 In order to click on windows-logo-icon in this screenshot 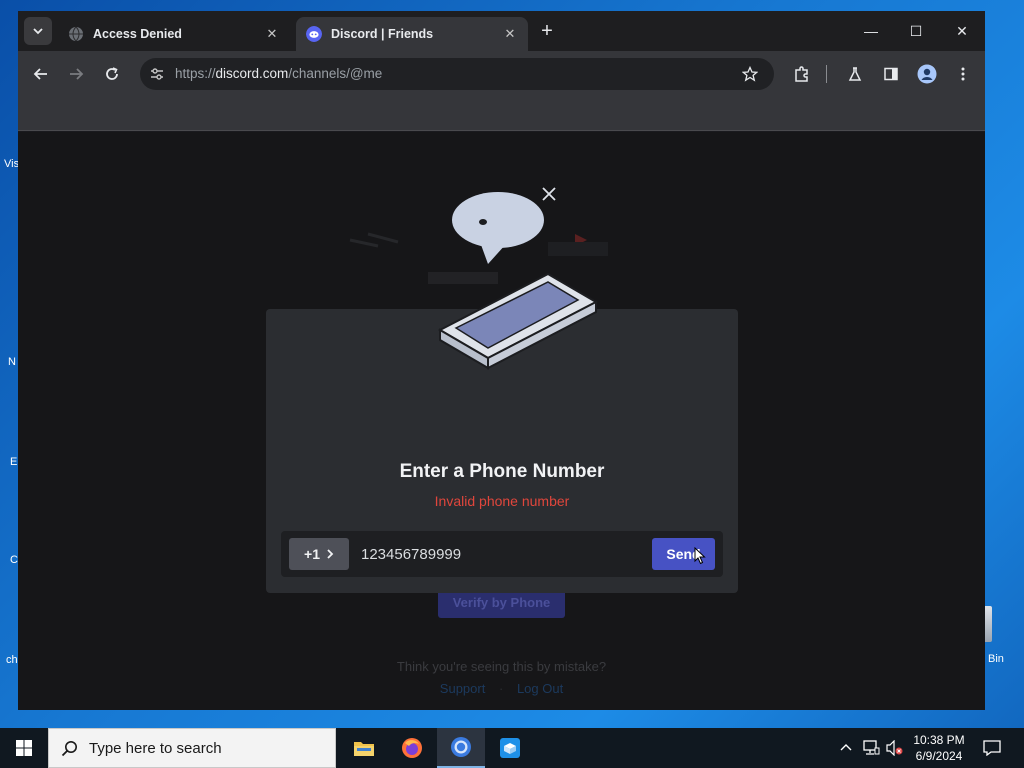, I will do `click(24, 748)`.